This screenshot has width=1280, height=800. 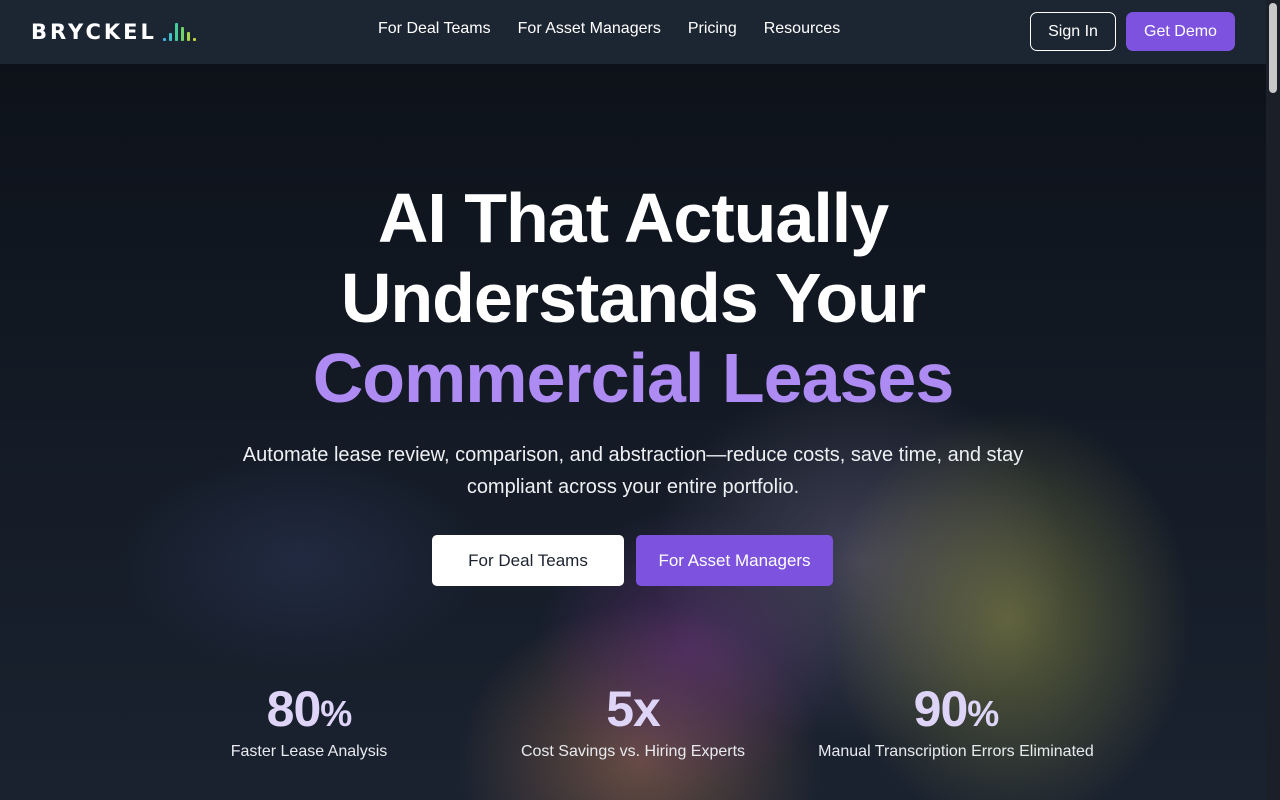 I want to click on nav-link-pricing: Pricing, so click(x=712, y=29).